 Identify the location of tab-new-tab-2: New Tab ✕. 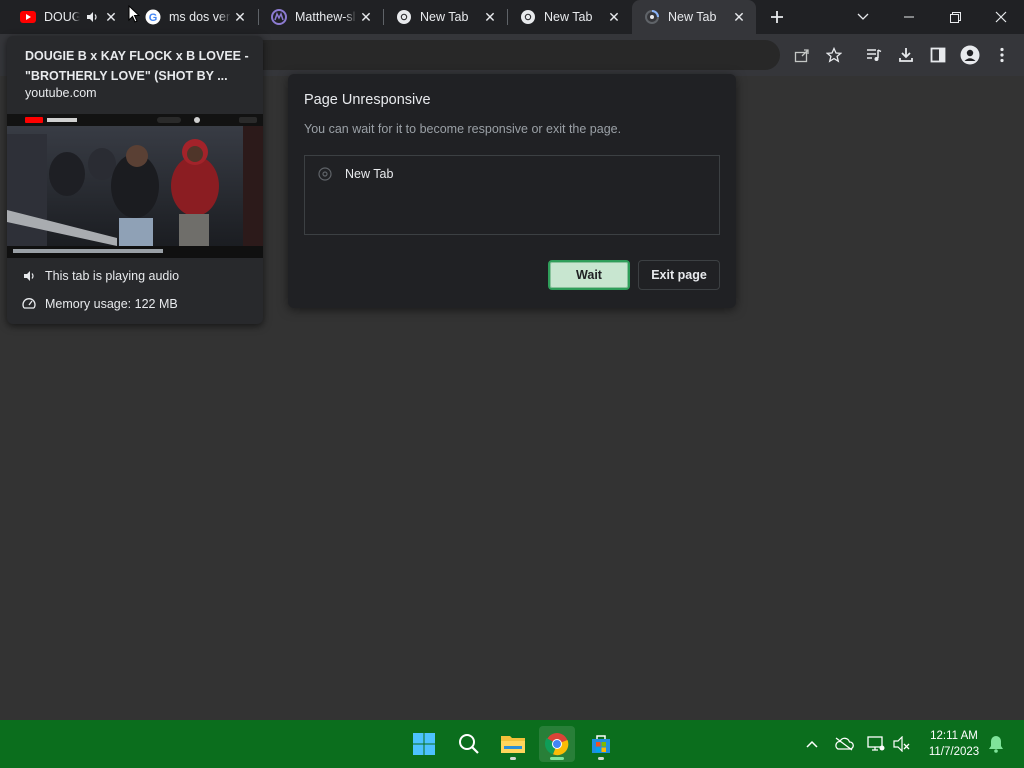
(569, 17).